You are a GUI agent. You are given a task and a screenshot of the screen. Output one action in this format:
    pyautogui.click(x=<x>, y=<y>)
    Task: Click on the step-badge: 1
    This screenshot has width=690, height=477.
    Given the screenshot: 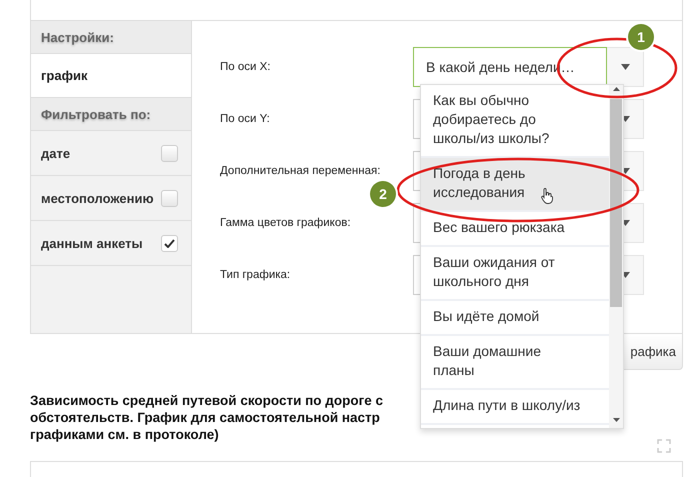 What is the action you would take?
    pyautogui.click(x=641, y=37)
    